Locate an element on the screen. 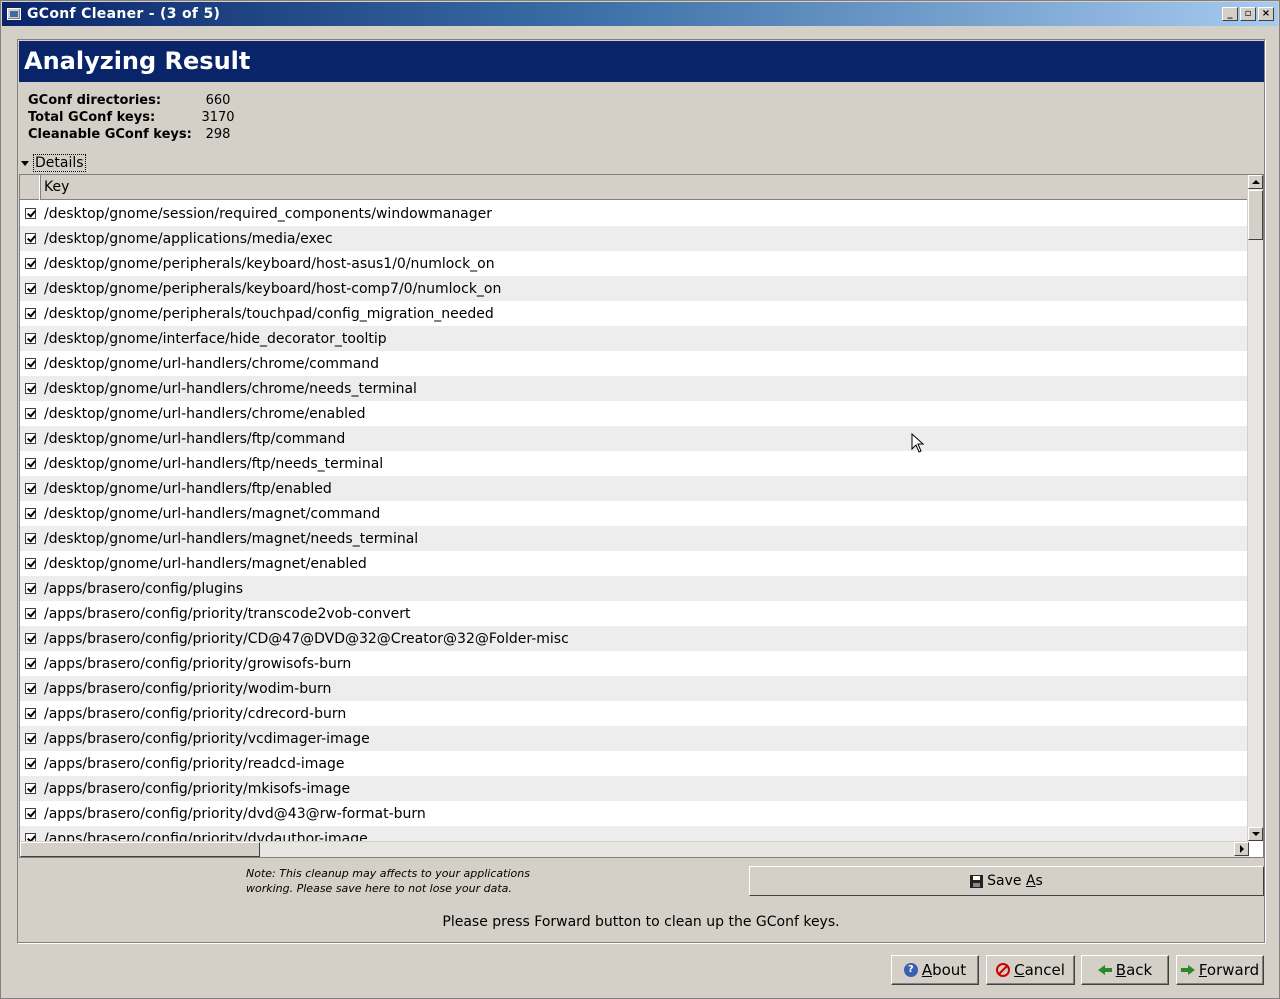 Image resolution: width=1280 pixels, height=999 pixels. stat-cleanable-keys: Cleanable GConf keys: 298 is located at coordinates (133, 134).